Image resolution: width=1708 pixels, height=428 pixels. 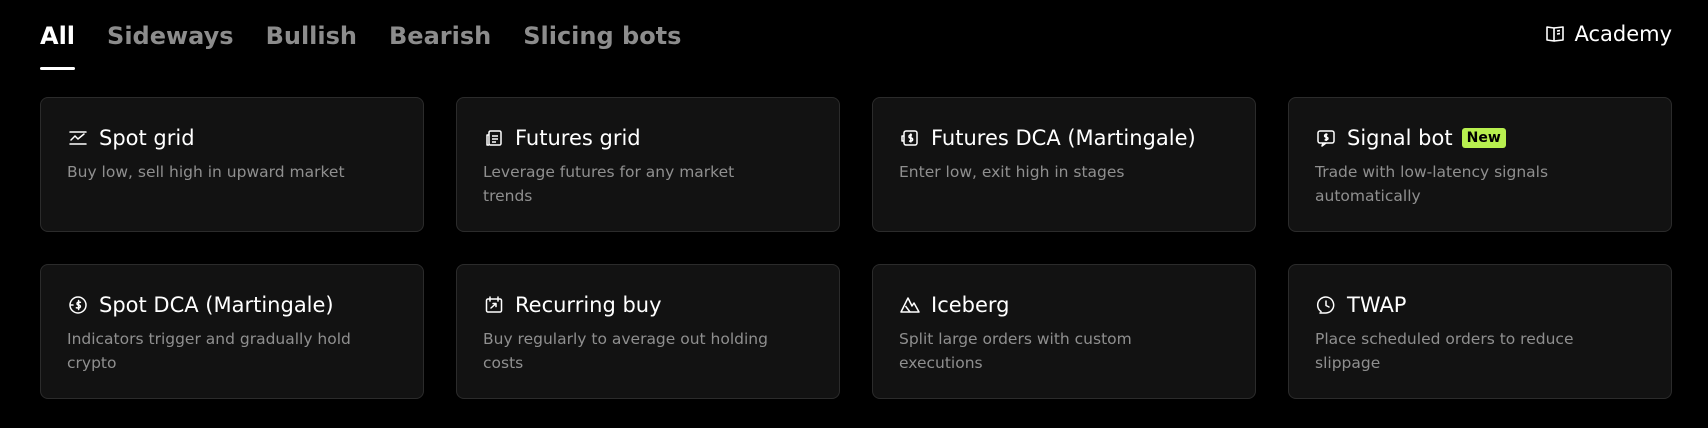 I want to click on futures-grid-icon, so click(x=494, y=138).